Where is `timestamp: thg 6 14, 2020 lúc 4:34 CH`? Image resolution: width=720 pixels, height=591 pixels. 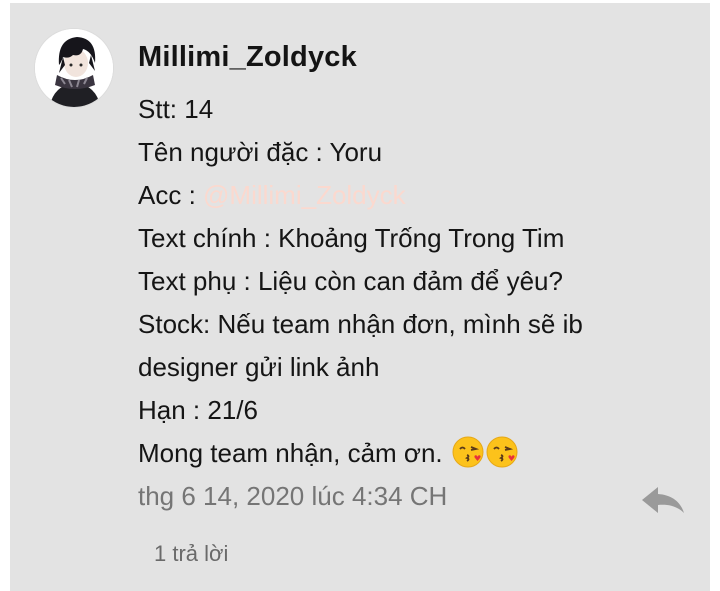
timestamp: thg 6 14, 2020 lúc 4:34 CH is located at coordinates (293, 496).